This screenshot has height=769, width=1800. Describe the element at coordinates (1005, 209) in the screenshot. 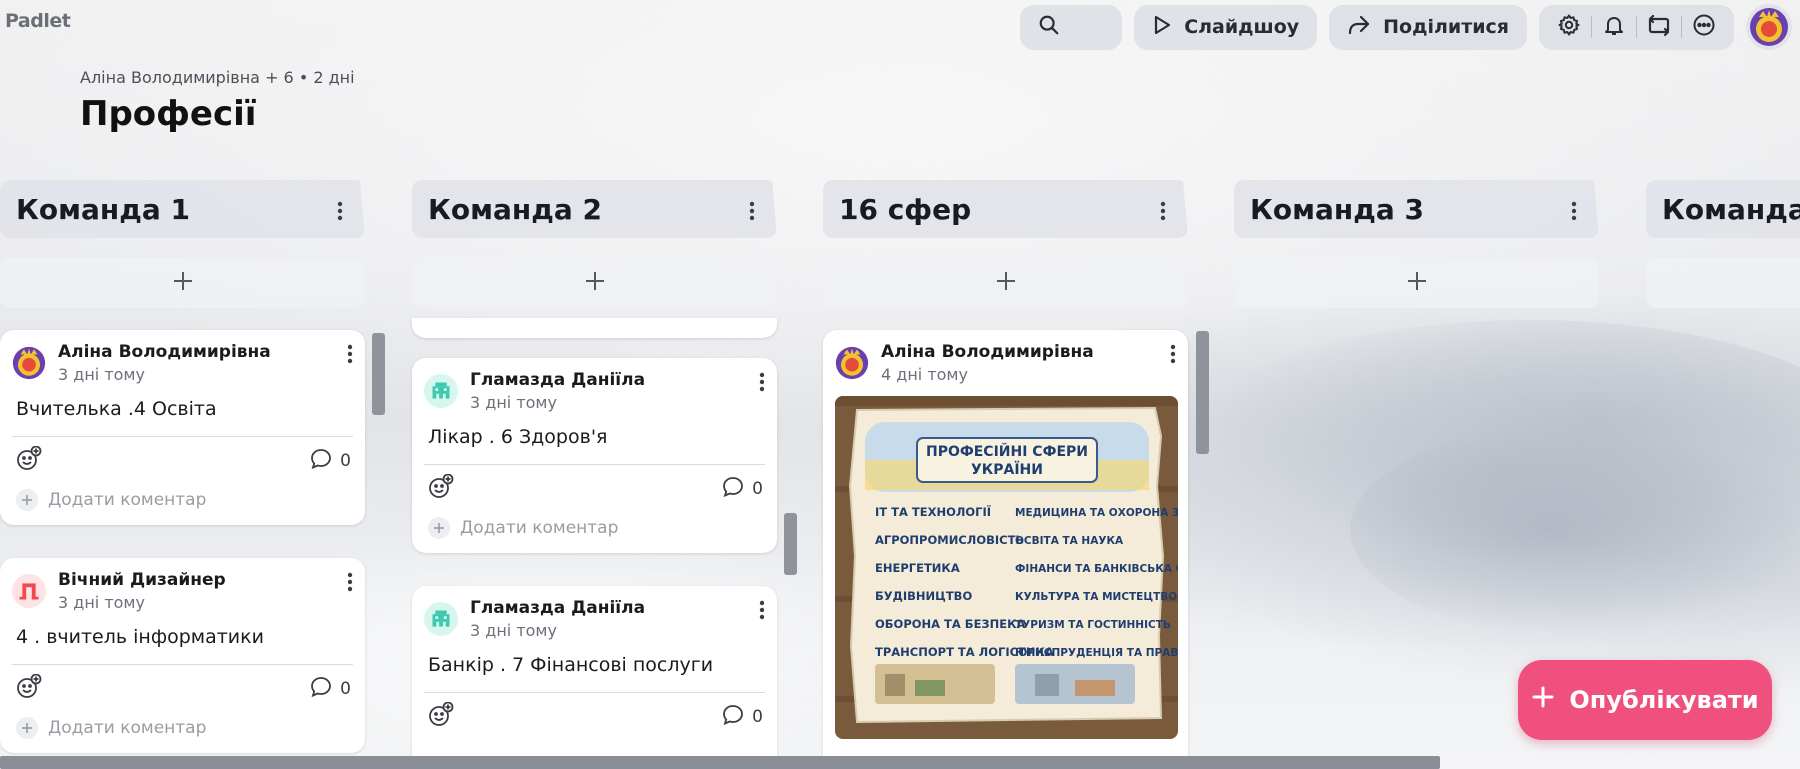

I see `column-header: 16 сфер` at that location.